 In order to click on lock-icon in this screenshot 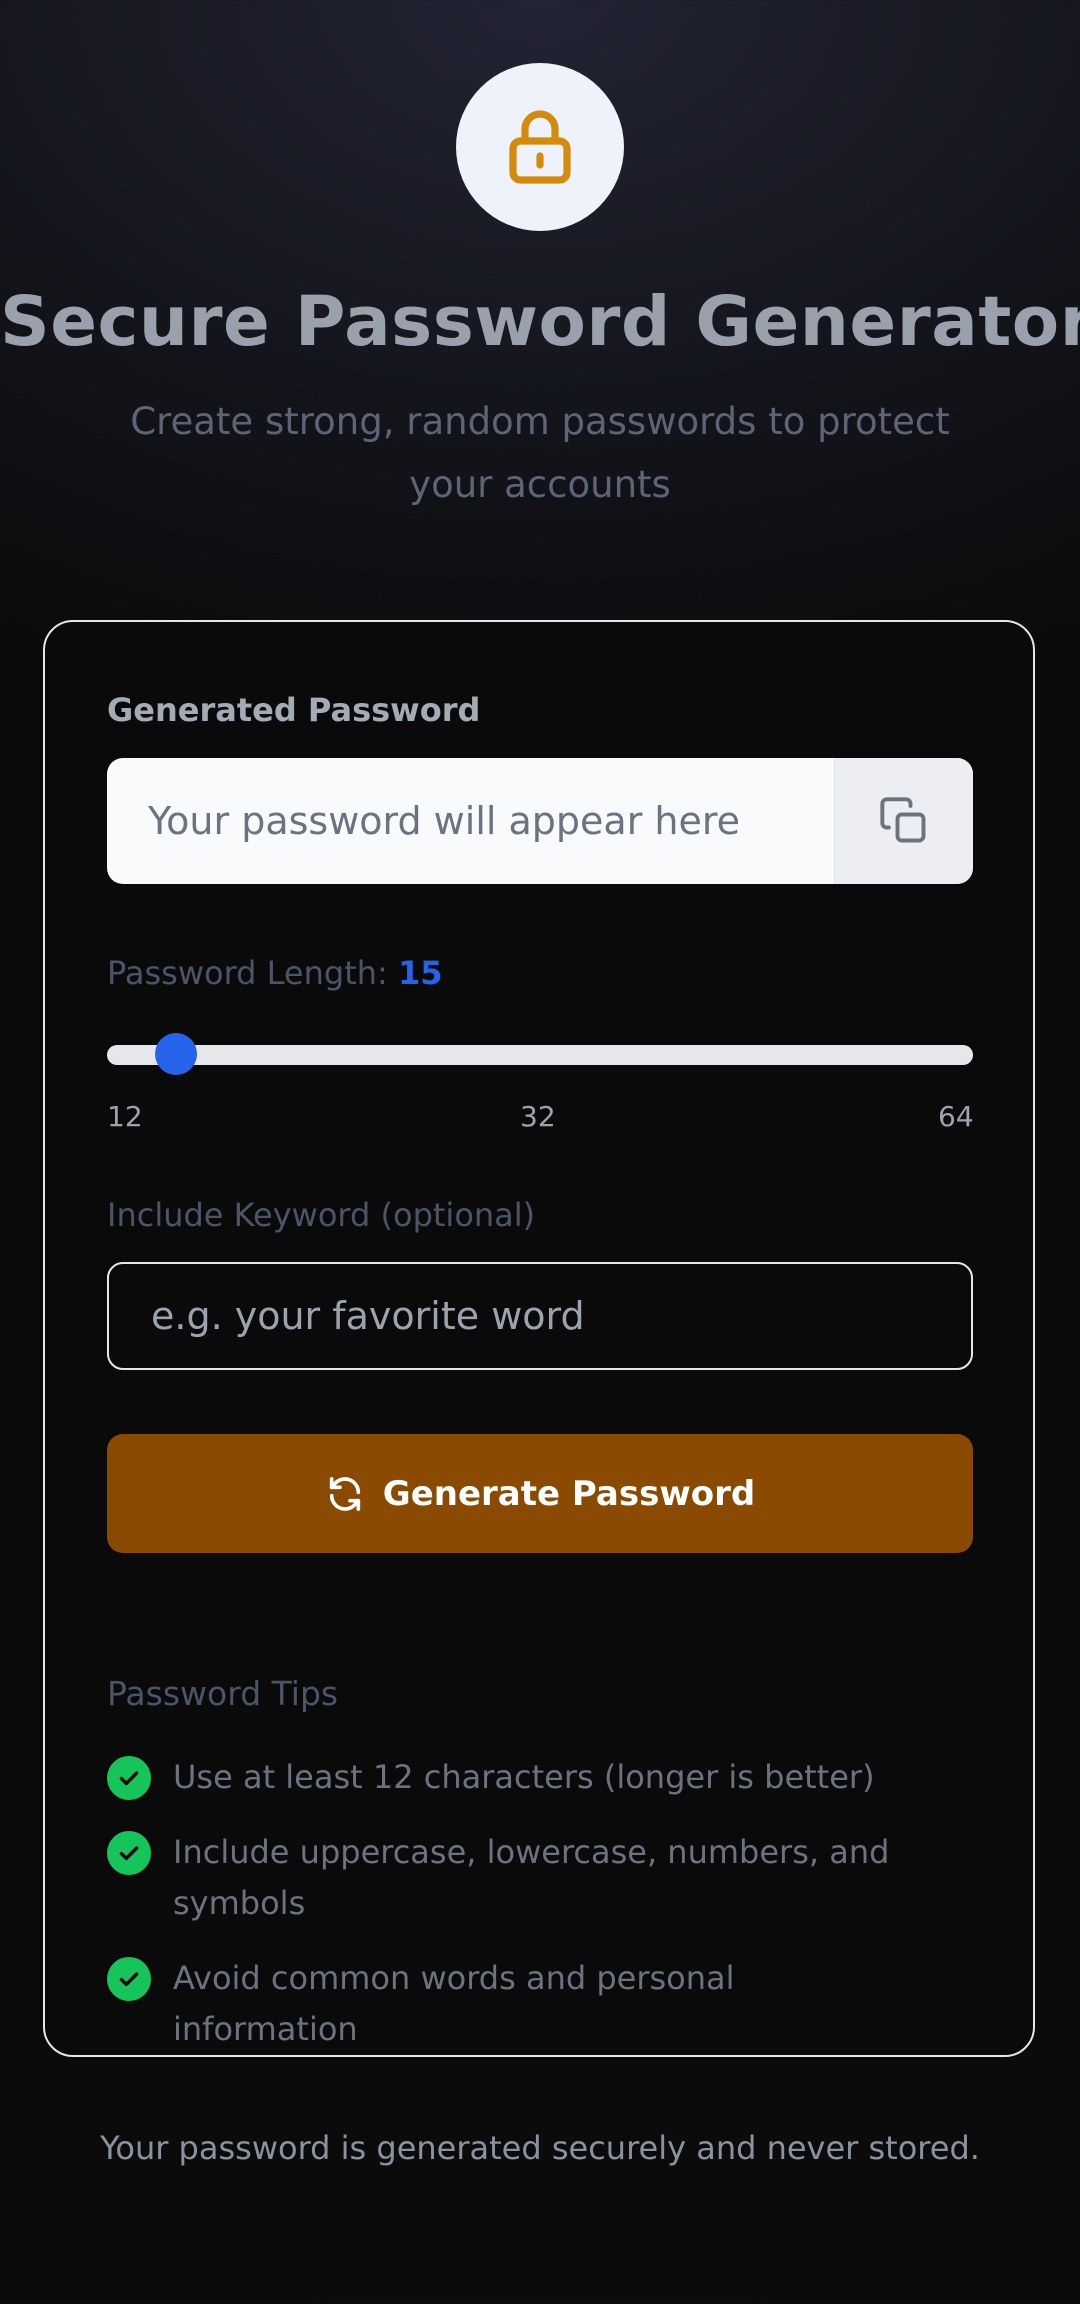, I will do `click(540, 147)`.